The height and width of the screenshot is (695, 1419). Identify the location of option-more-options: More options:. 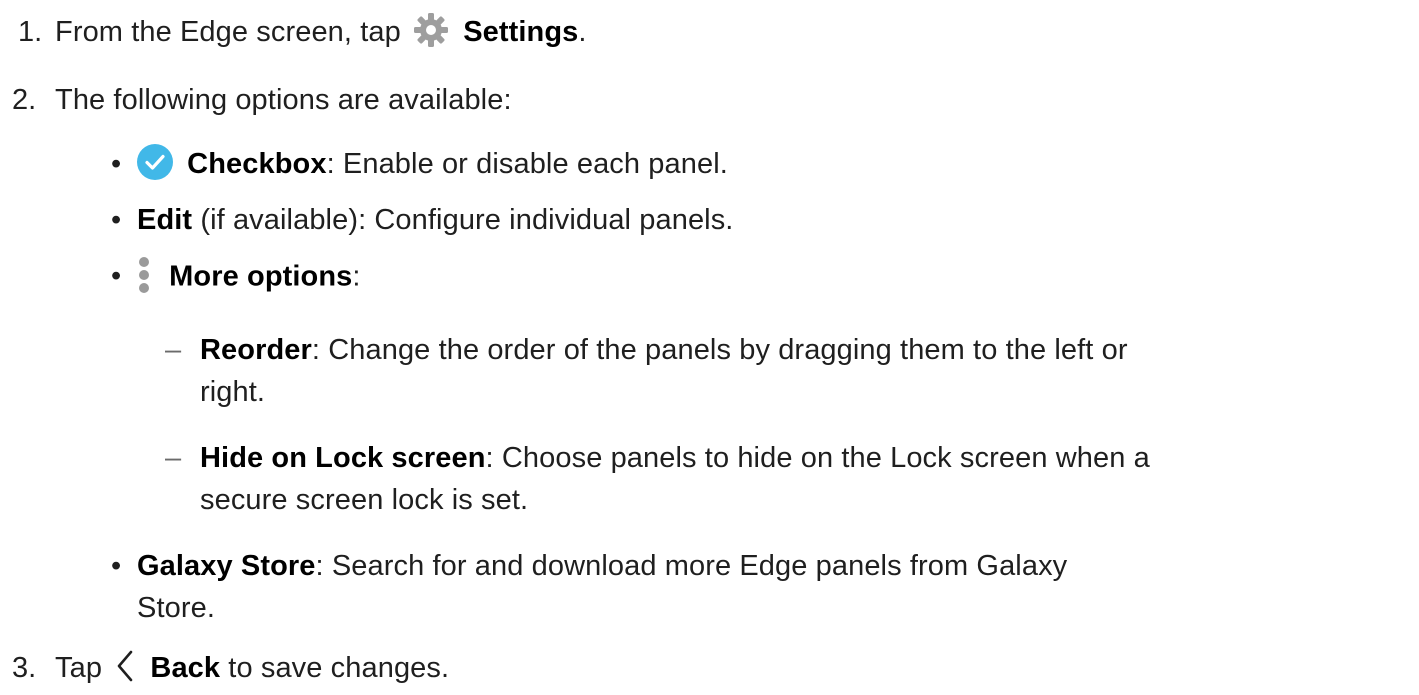
(248, 278).